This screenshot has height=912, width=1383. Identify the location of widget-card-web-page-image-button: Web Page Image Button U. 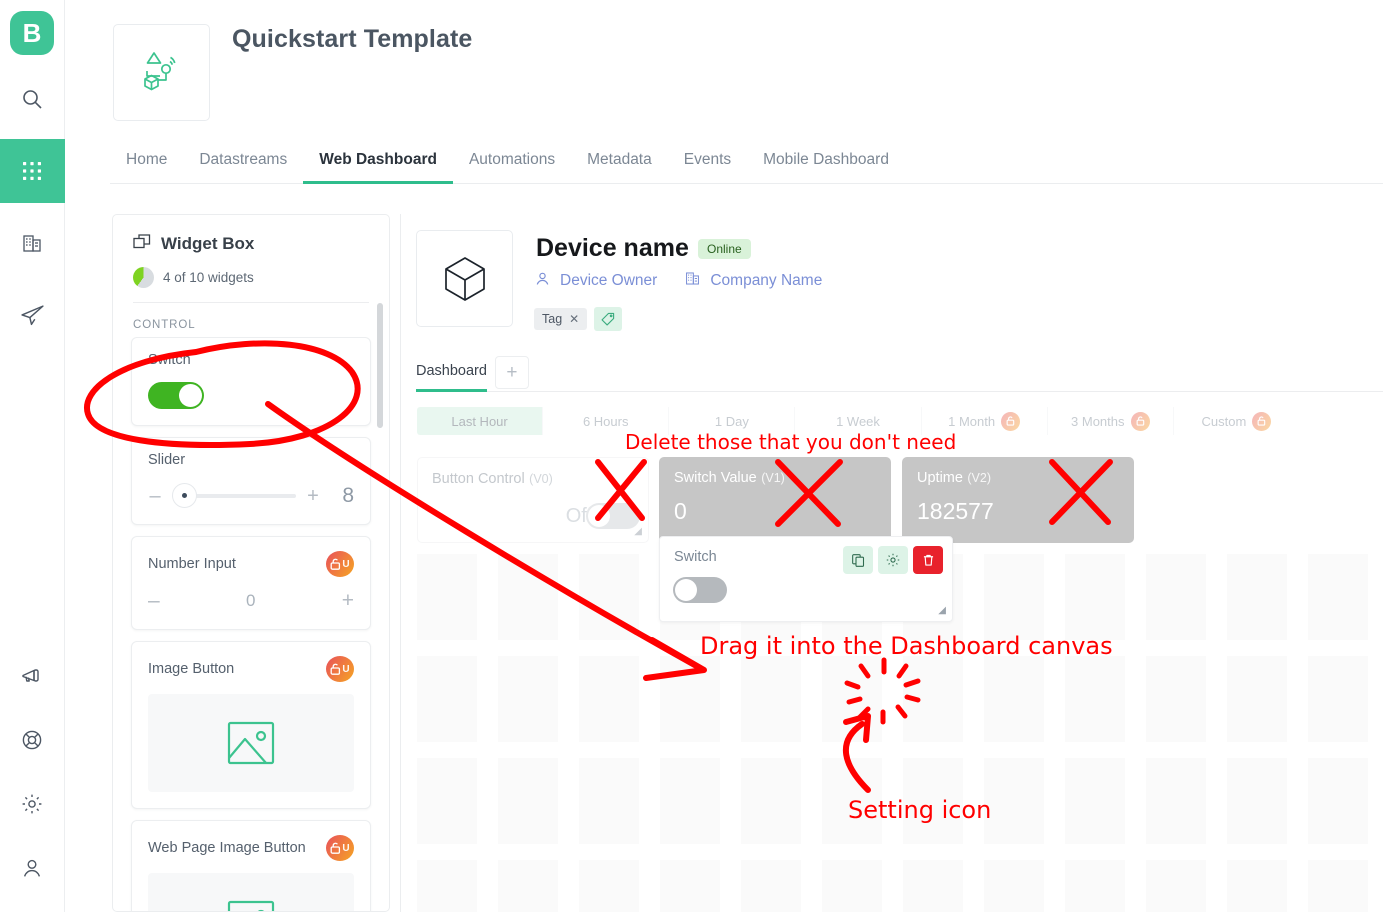
(251, 865).